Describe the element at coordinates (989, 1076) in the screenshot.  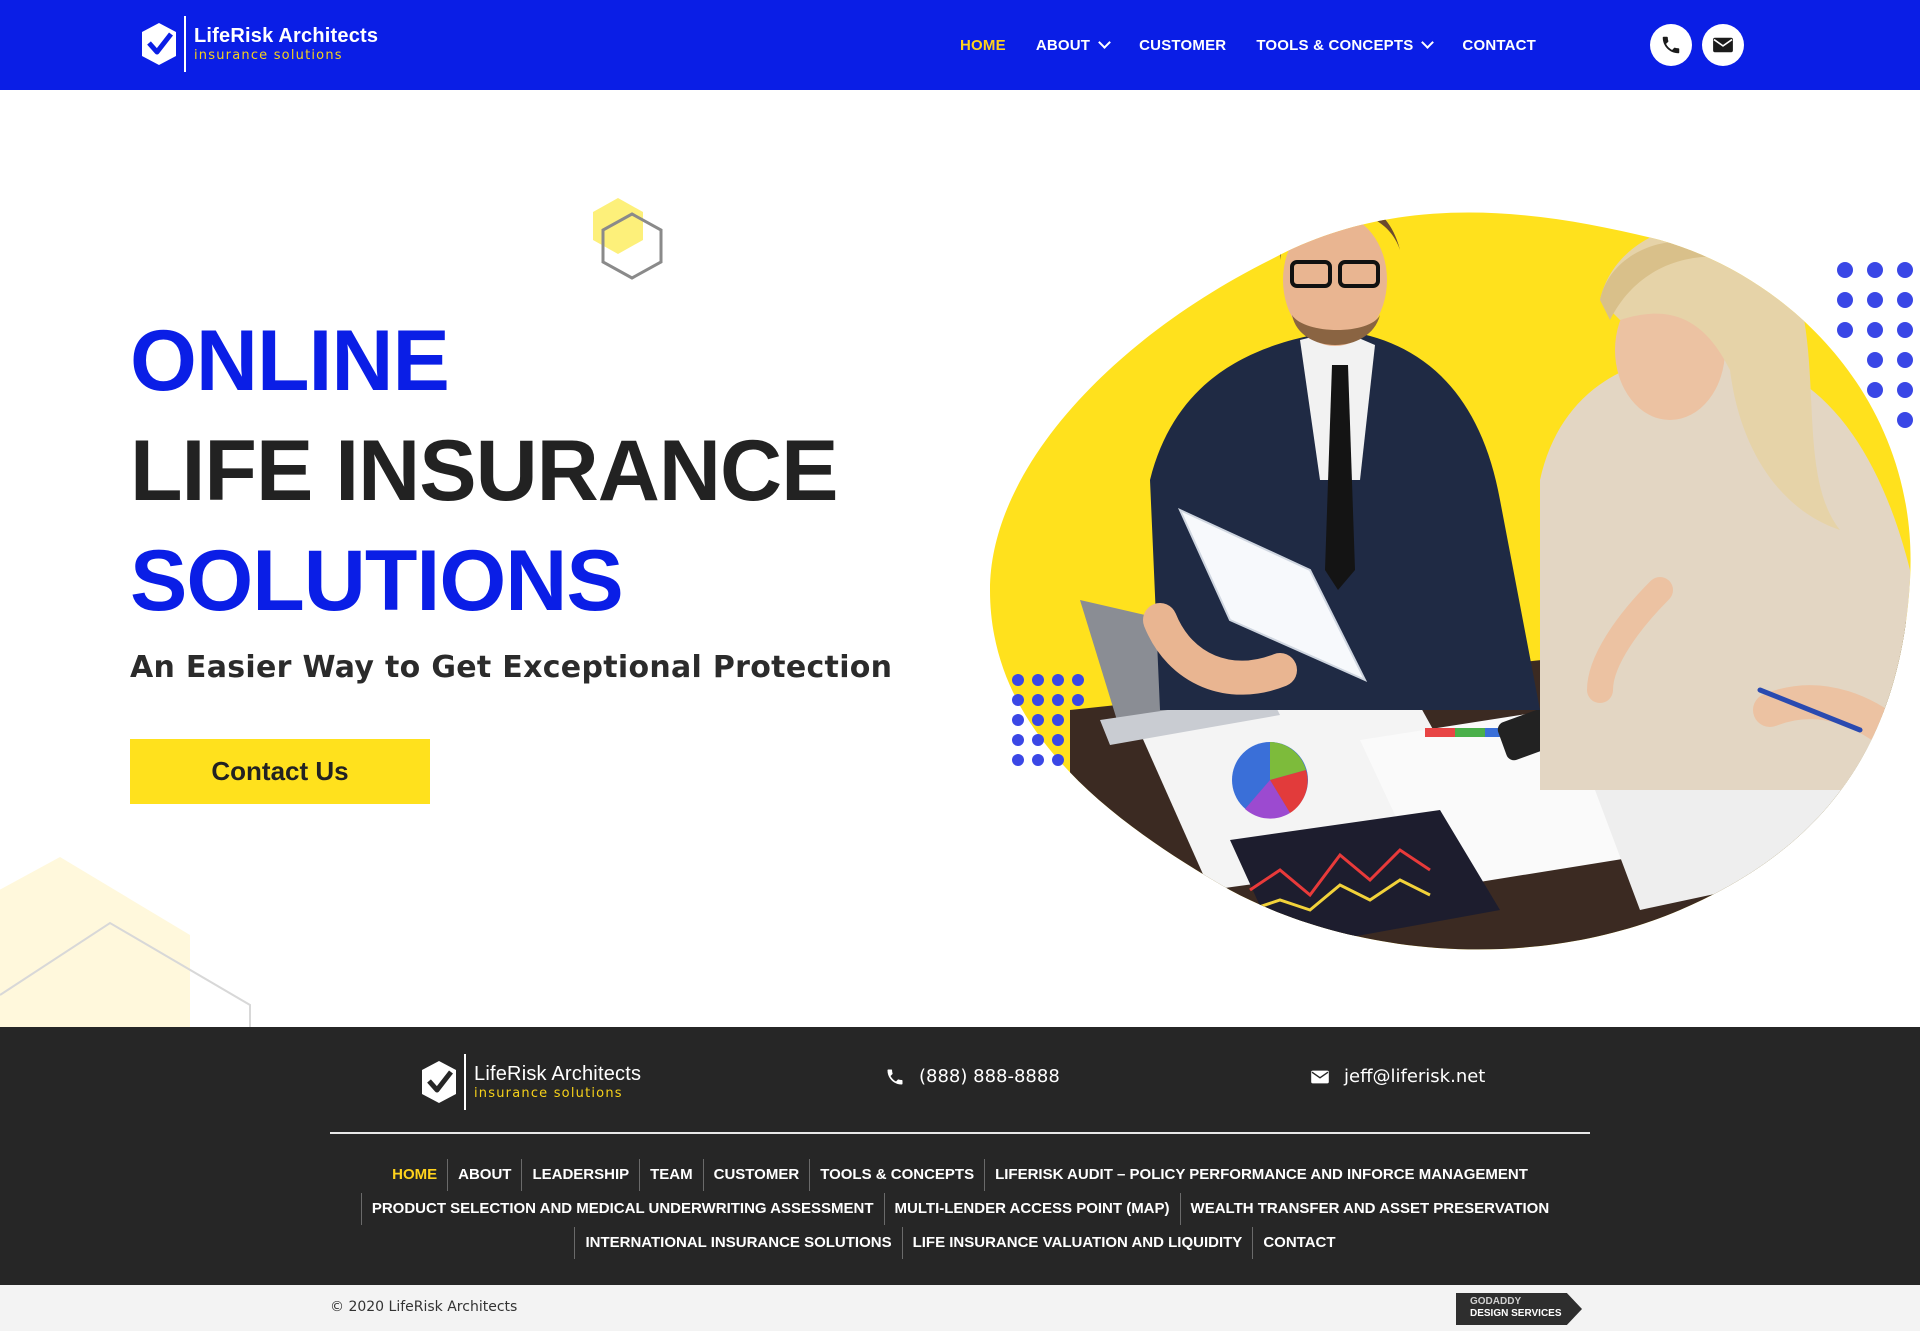
I see `footer-phone-number: (888) 888-8888` at that location.